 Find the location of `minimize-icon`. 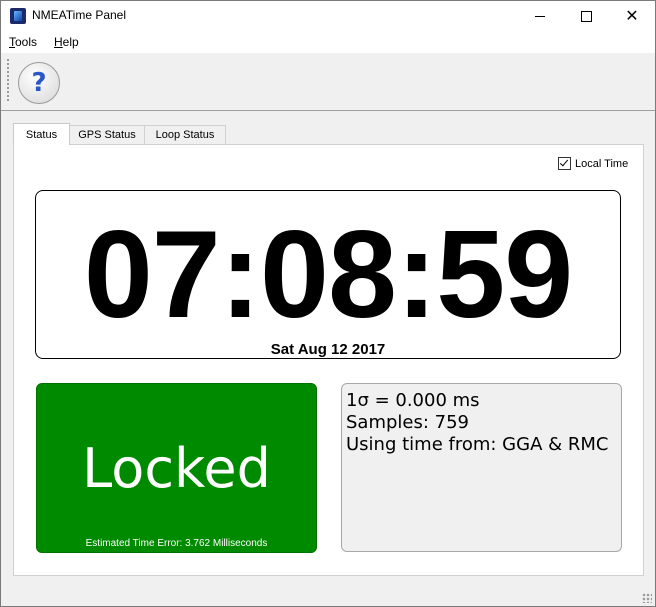

minimize-icon is located at coordinates (540, 16).